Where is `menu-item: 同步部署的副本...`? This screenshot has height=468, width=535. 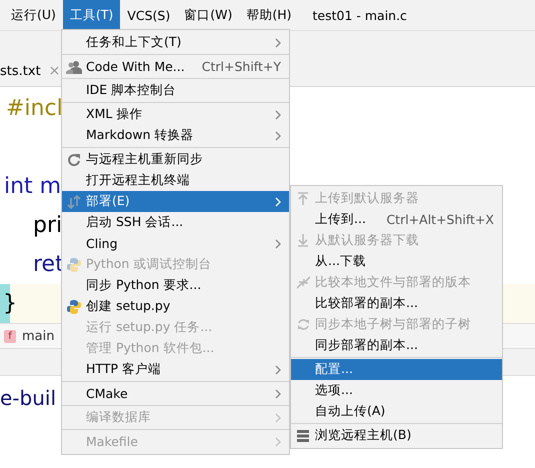 menu-item: 同步部署的副本... is located at coordinates (396, 345).